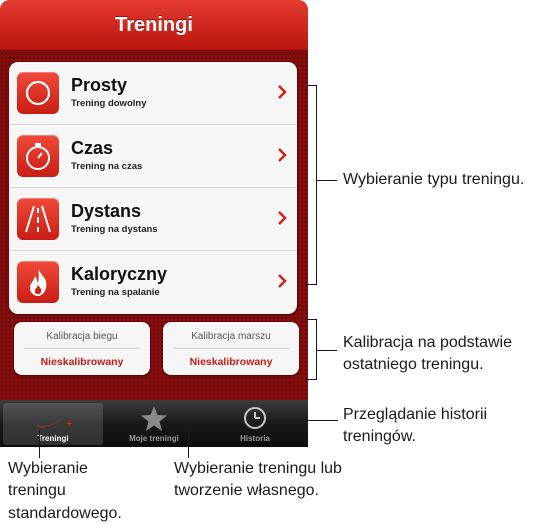 Image resolution: width=552 pixels, height=526 pixels. Describe the element at coordinates (154, 418) in the screenshot. I see `star-icon` at that location.